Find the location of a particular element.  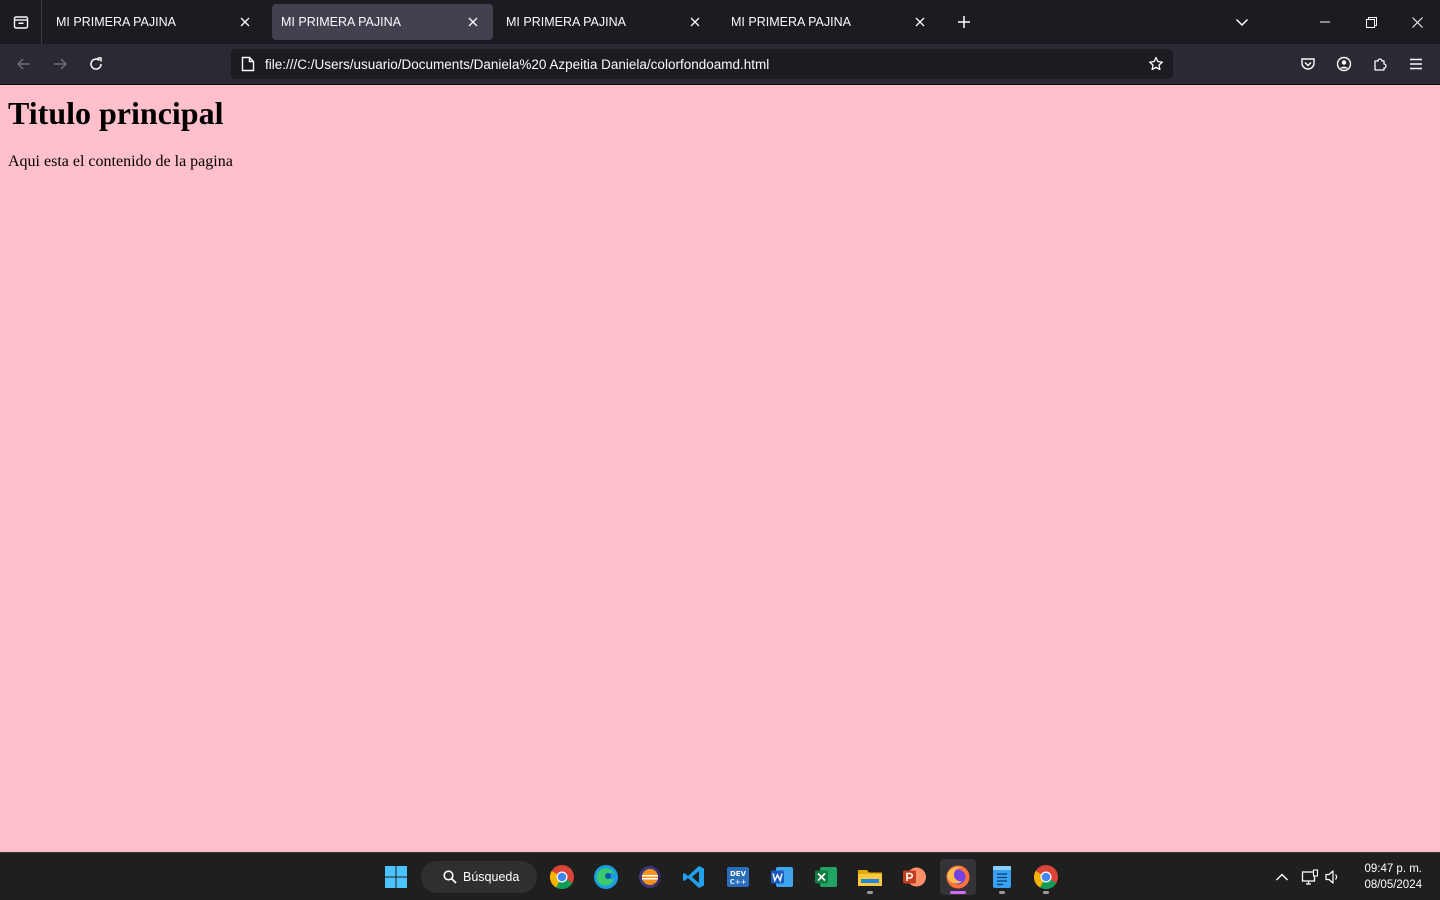

clock-date: 08/05/2024 is located at coordinates (1393, 885).